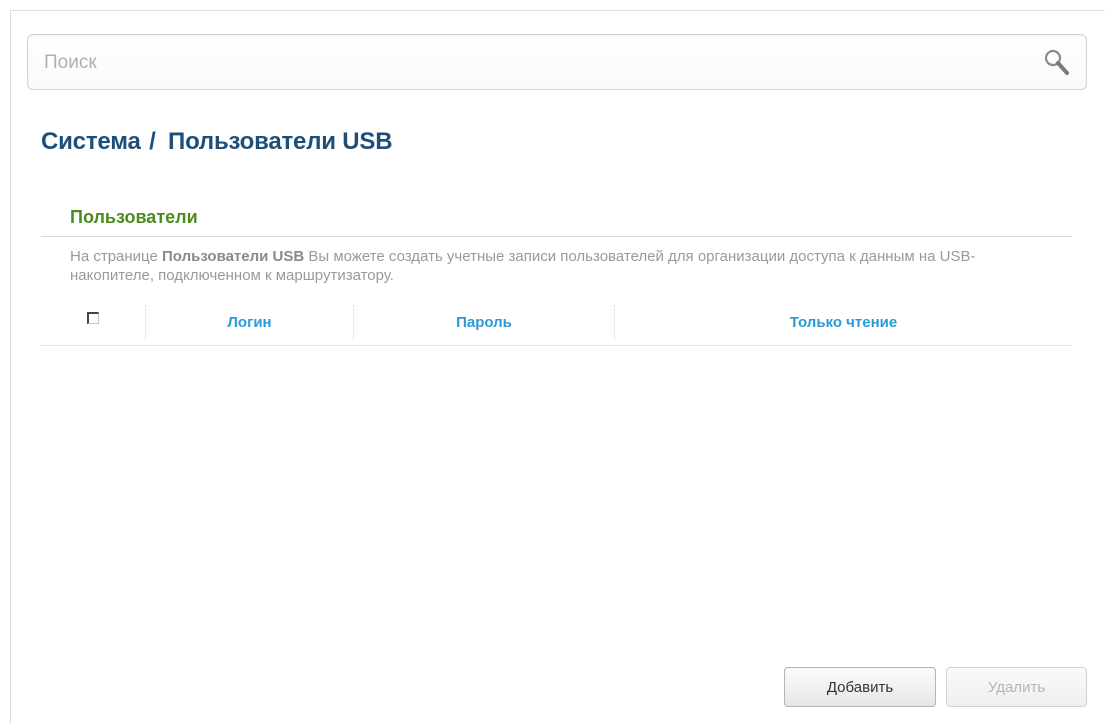 This screenshot has height=724, width=1105. I want to click on search-box, so click(557, 62).